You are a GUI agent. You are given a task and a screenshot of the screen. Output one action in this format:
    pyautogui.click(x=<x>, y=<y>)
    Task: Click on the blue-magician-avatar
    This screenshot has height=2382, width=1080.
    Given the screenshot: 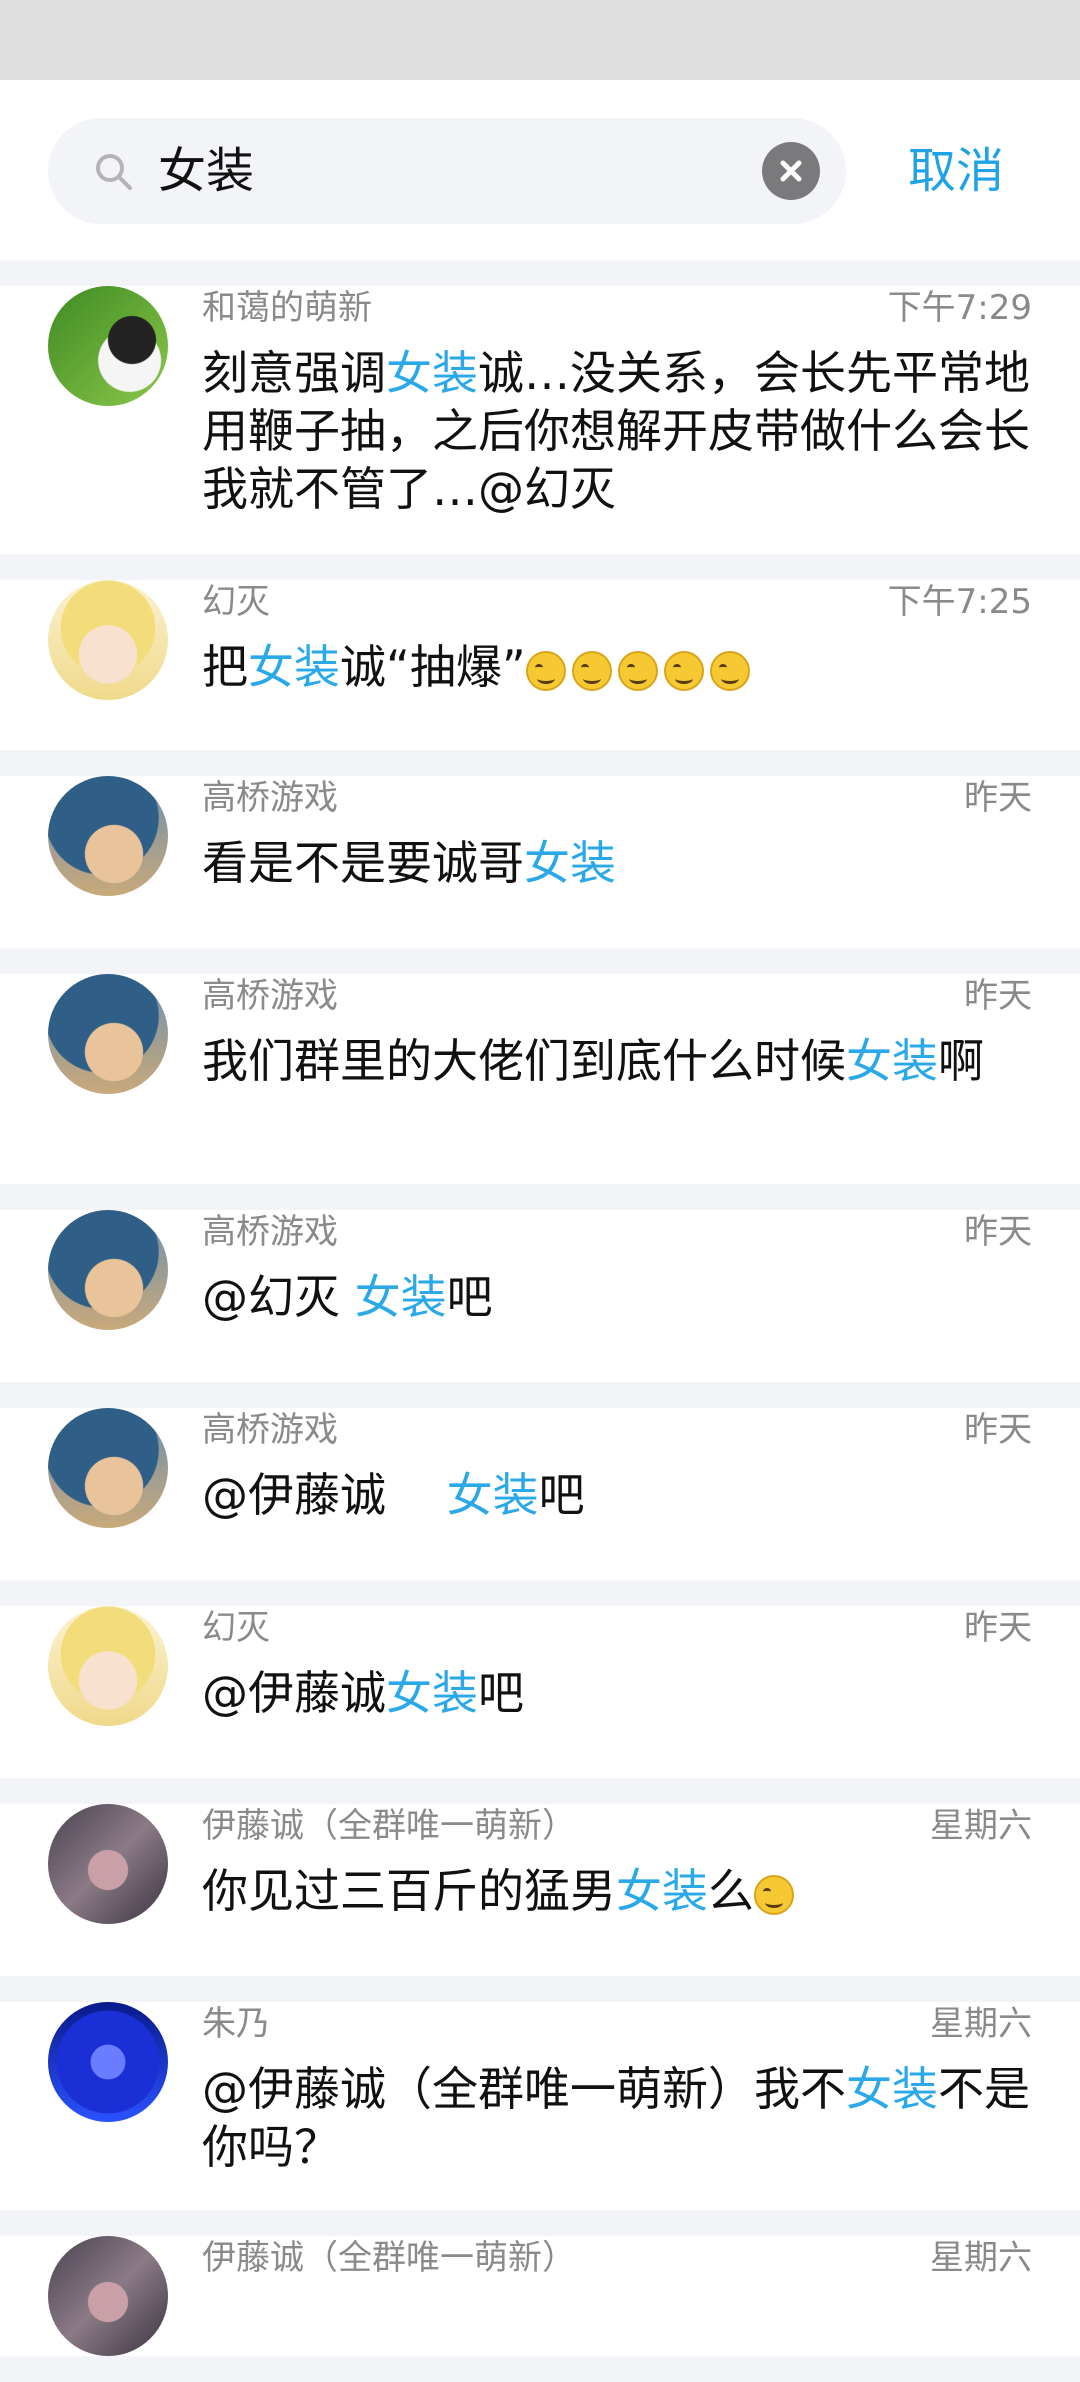 What is the action you would take?
    pyautogui.click(x=108, y=2062)
    